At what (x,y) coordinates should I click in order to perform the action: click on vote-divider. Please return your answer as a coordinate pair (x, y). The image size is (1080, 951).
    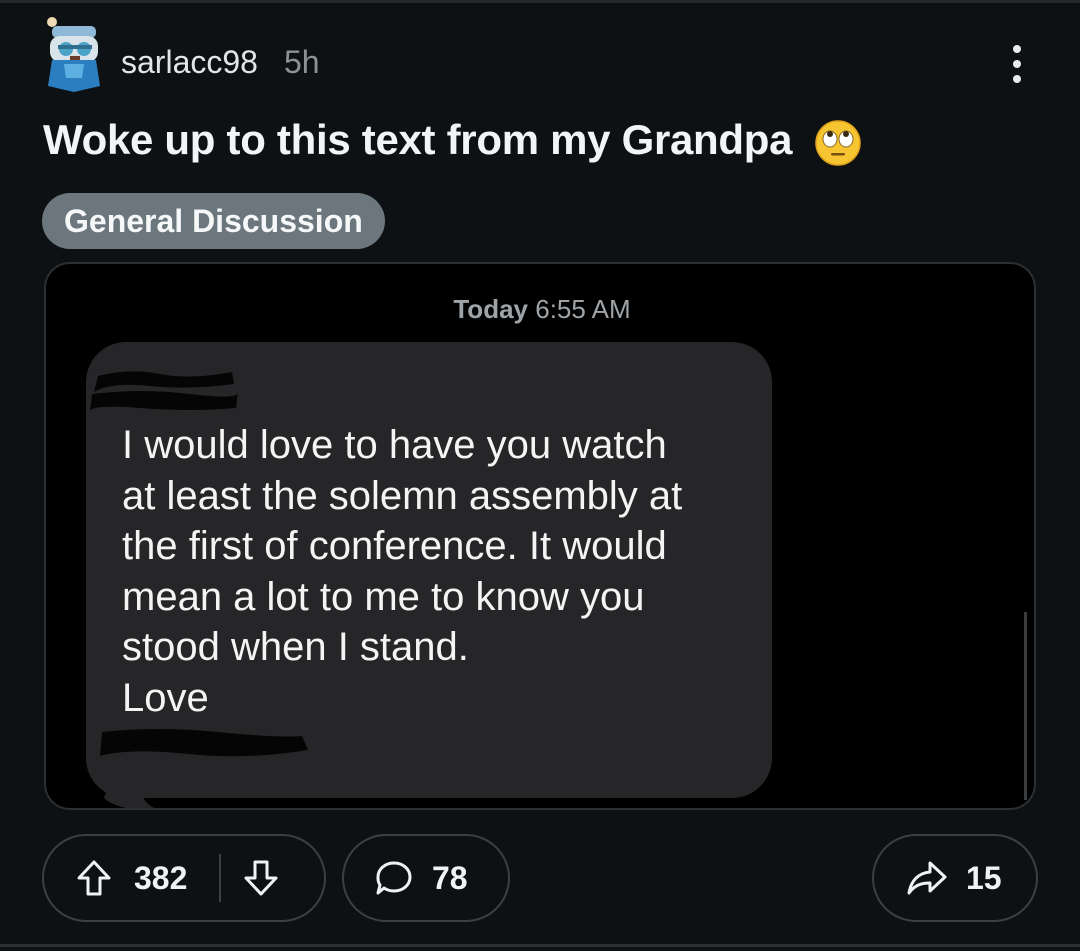
    Looking at the image, I should click on (220, 878).